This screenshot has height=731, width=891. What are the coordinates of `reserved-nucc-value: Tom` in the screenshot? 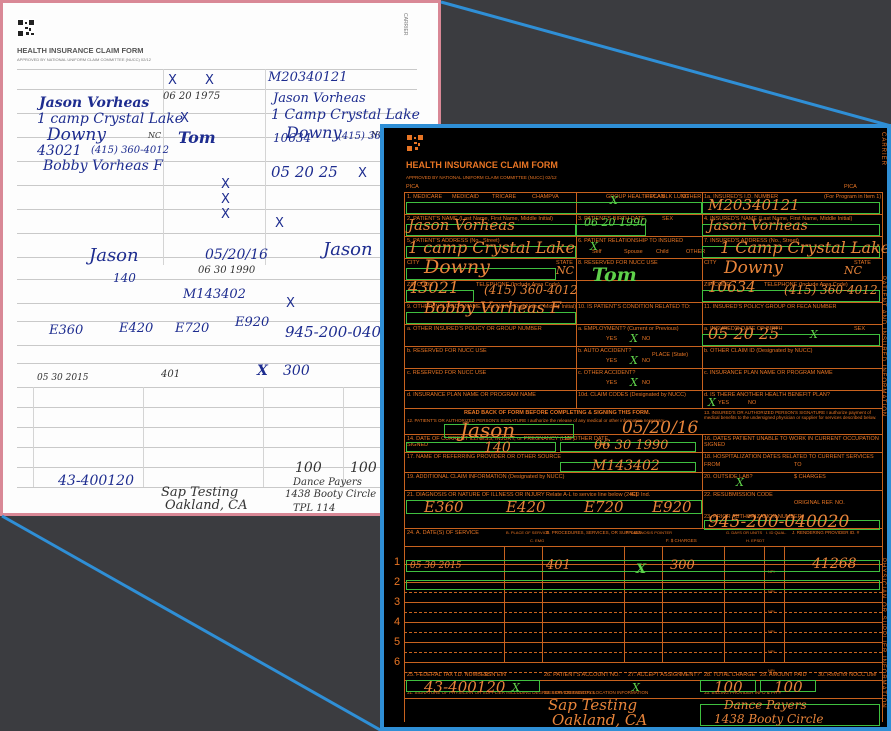 It's located at (614, 275).